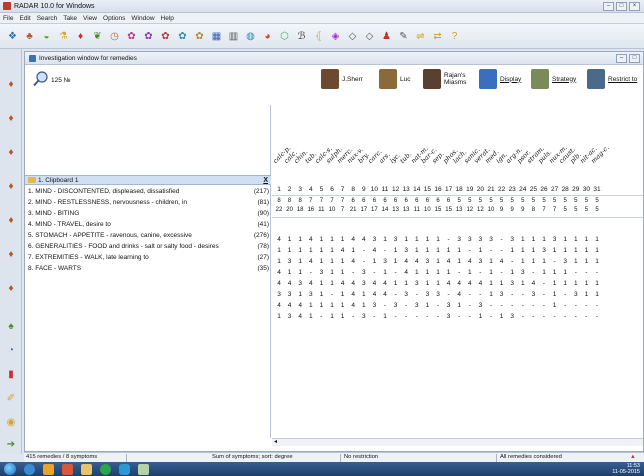 Image resolution: width=644 pixels, height=476 pixels. What do you see at coordinates (29, 36) in the screenshot?
I see `books-icon: ♣` at bounding box center [29, 36].